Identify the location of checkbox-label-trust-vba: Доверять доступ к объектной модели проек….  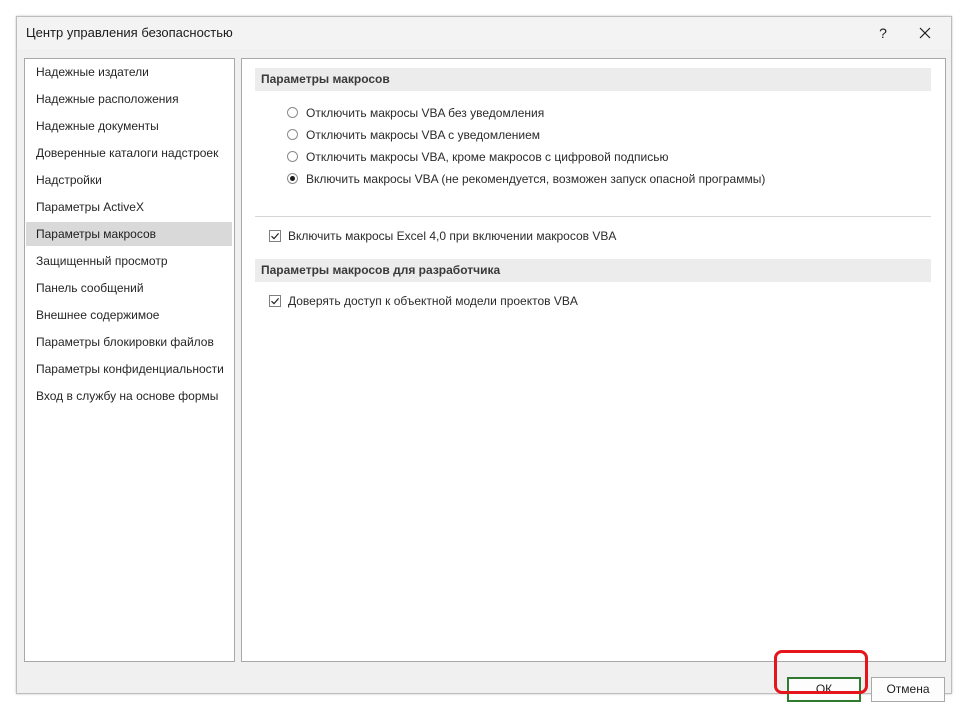
(433, 301).